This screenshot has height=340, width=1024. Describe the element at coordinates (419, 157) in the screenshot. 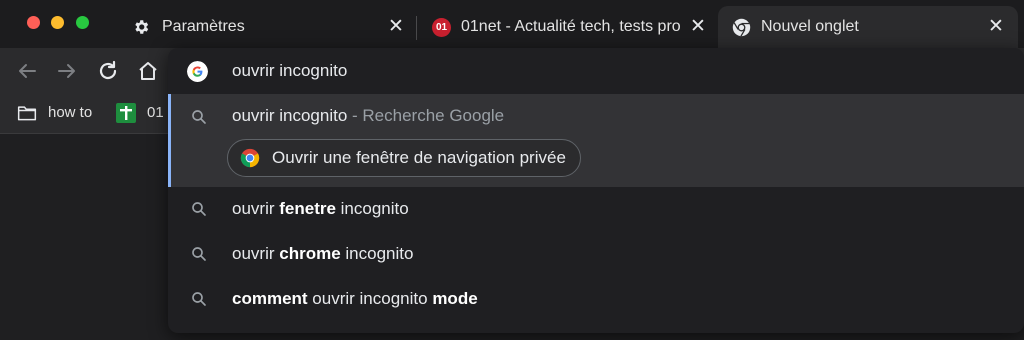

I see `action-chip-label: Ouvrir une fenêtre de navigation privée` at that location.